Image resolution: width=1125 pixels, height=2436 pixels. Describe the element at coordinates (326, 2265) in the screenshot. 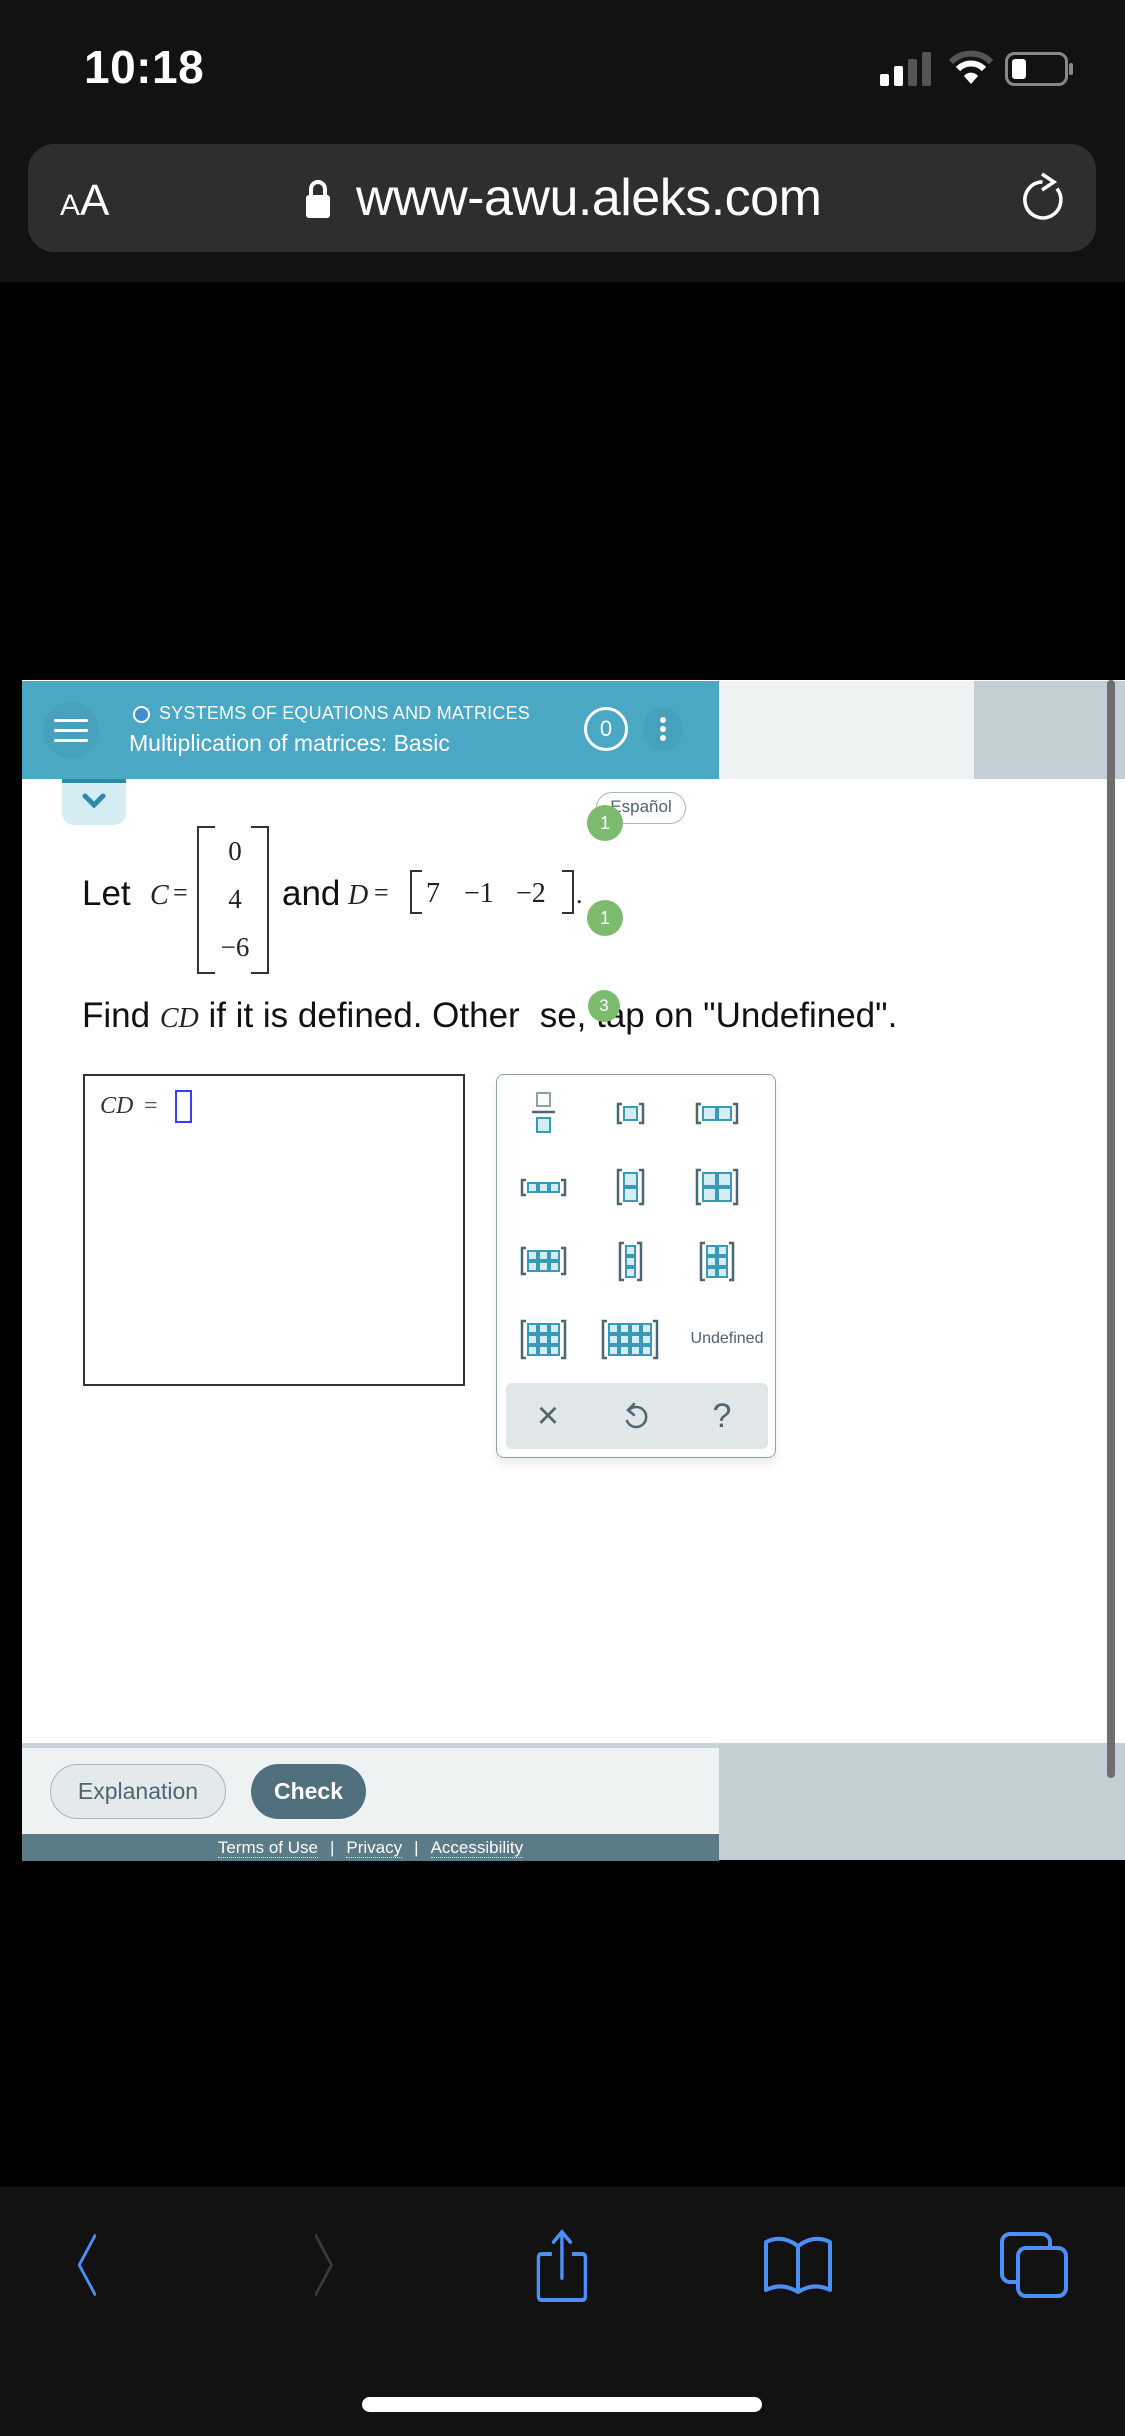

I see `forward-icon` at that location.